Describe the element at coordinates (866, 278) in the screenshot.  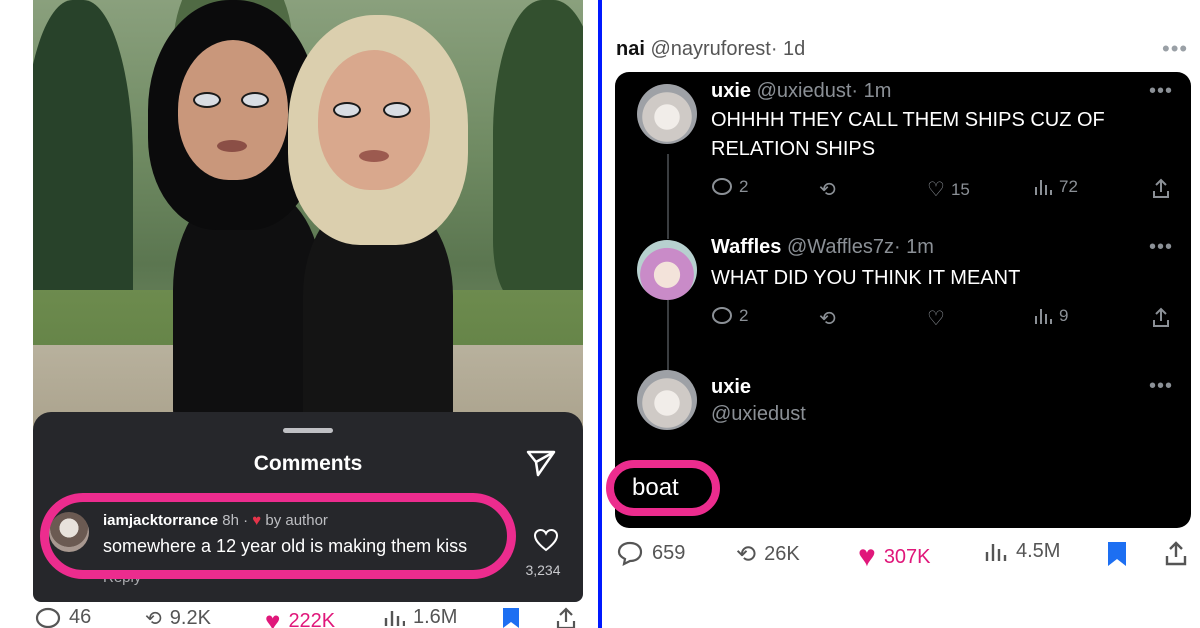
I see `tweet-text: WHAT DID YOU THINK IT MEANT` at that location.